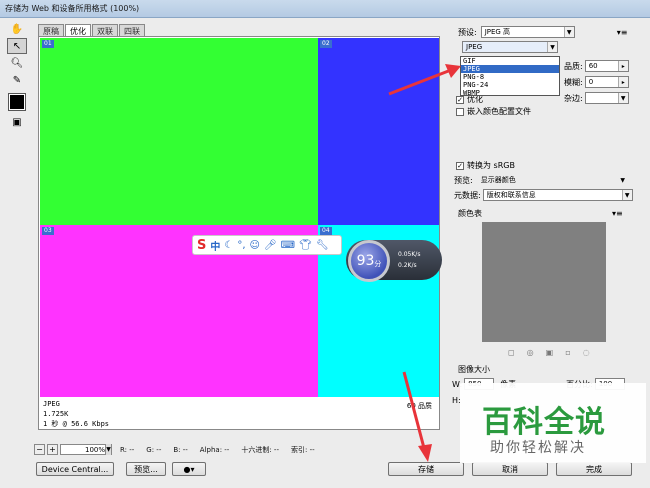 This screenshot has width=650, height=488. I want to click on toolbox: ✋ ↖ 🔍︎ ✎ ▣, so click(17, 75).